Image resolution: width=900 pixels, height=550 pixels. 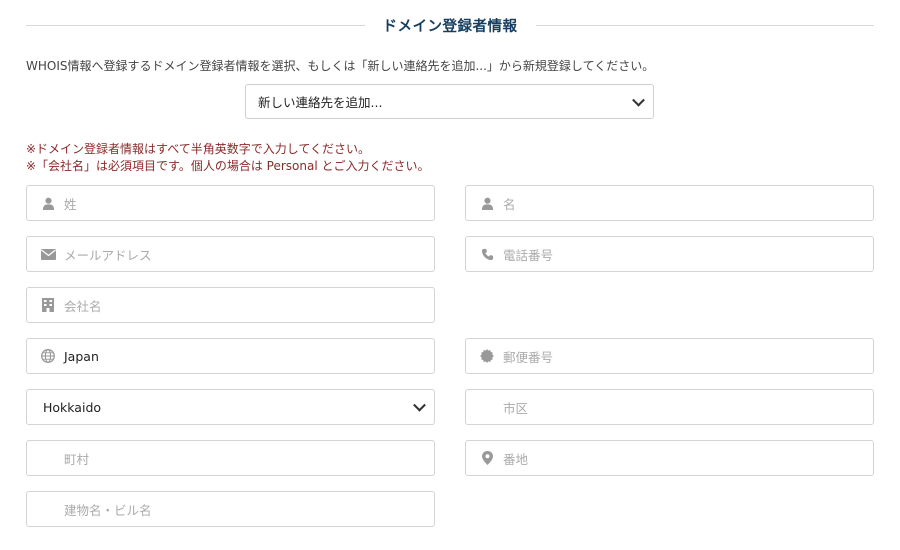 What do you see at coordinates (195, 25) in the screenshot?
I see `divider-left` at bounding box center [195, 25].